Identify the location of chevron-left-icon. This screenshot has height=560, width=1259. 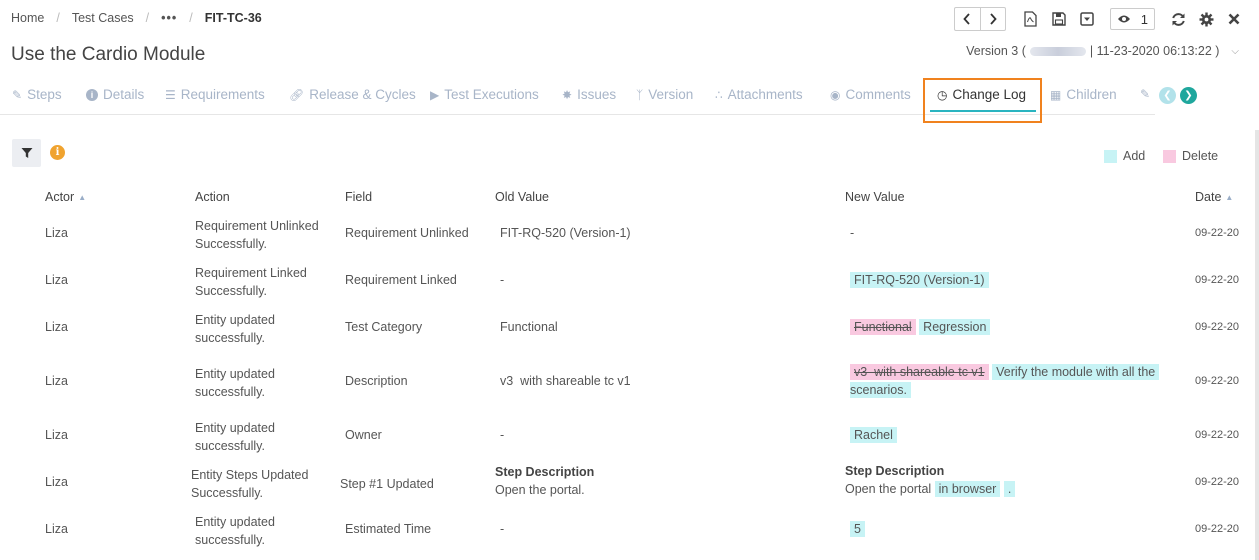
(966, 19).